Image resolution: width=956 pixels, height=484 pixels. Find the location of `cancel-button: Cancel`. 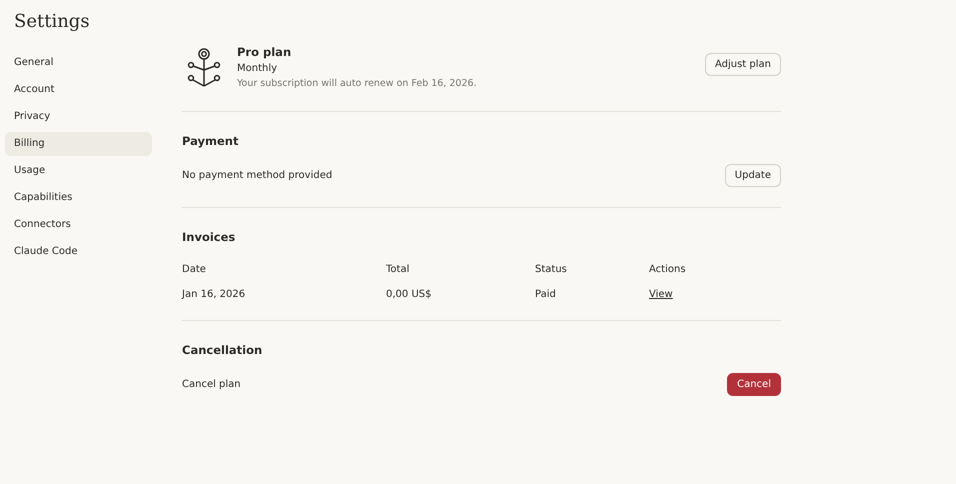

cancel-button: Cancel is located at coordinates (754, 384).